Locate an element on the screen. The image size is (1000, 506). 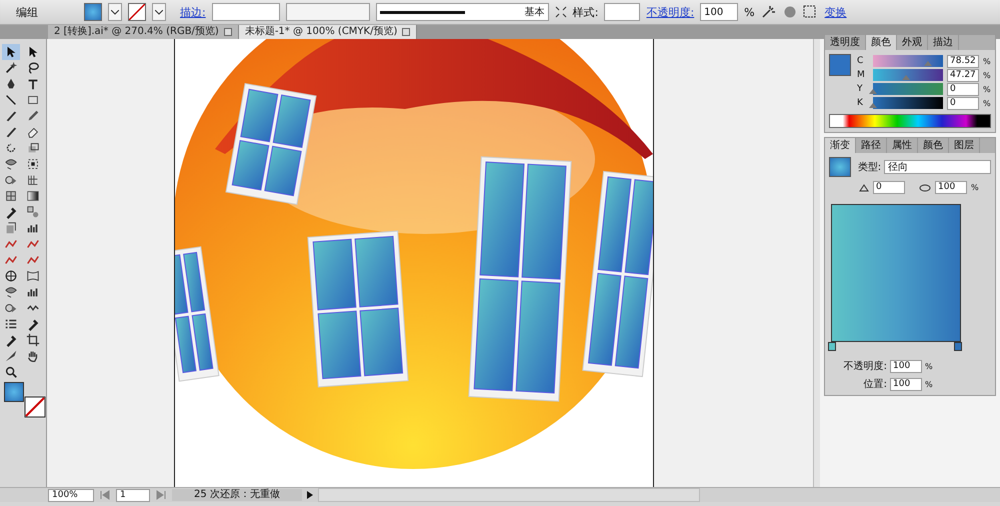
panel-tab: 渐变 is located at coordinates (840, 145).